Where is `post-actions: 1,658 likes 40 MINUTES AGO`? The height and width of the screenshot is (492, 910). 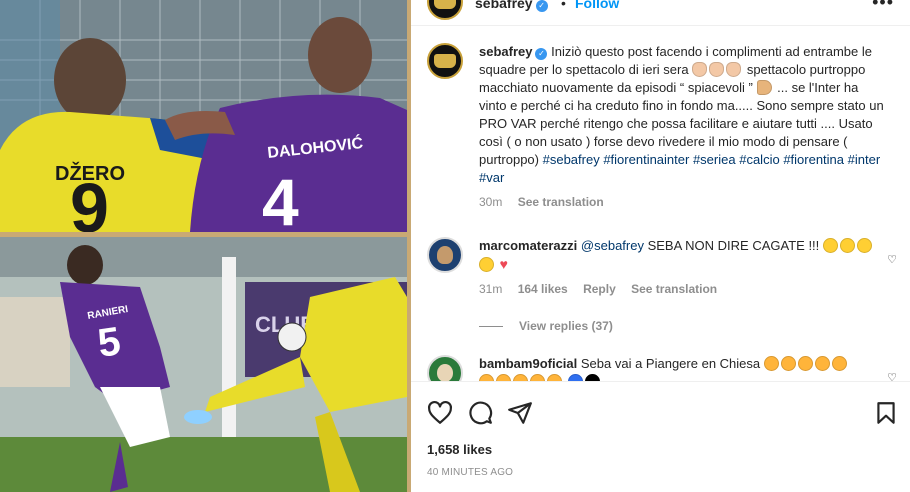
post-actions: 1,658 likes 40 MINUTES AGO is located at coordinates (660, 436).